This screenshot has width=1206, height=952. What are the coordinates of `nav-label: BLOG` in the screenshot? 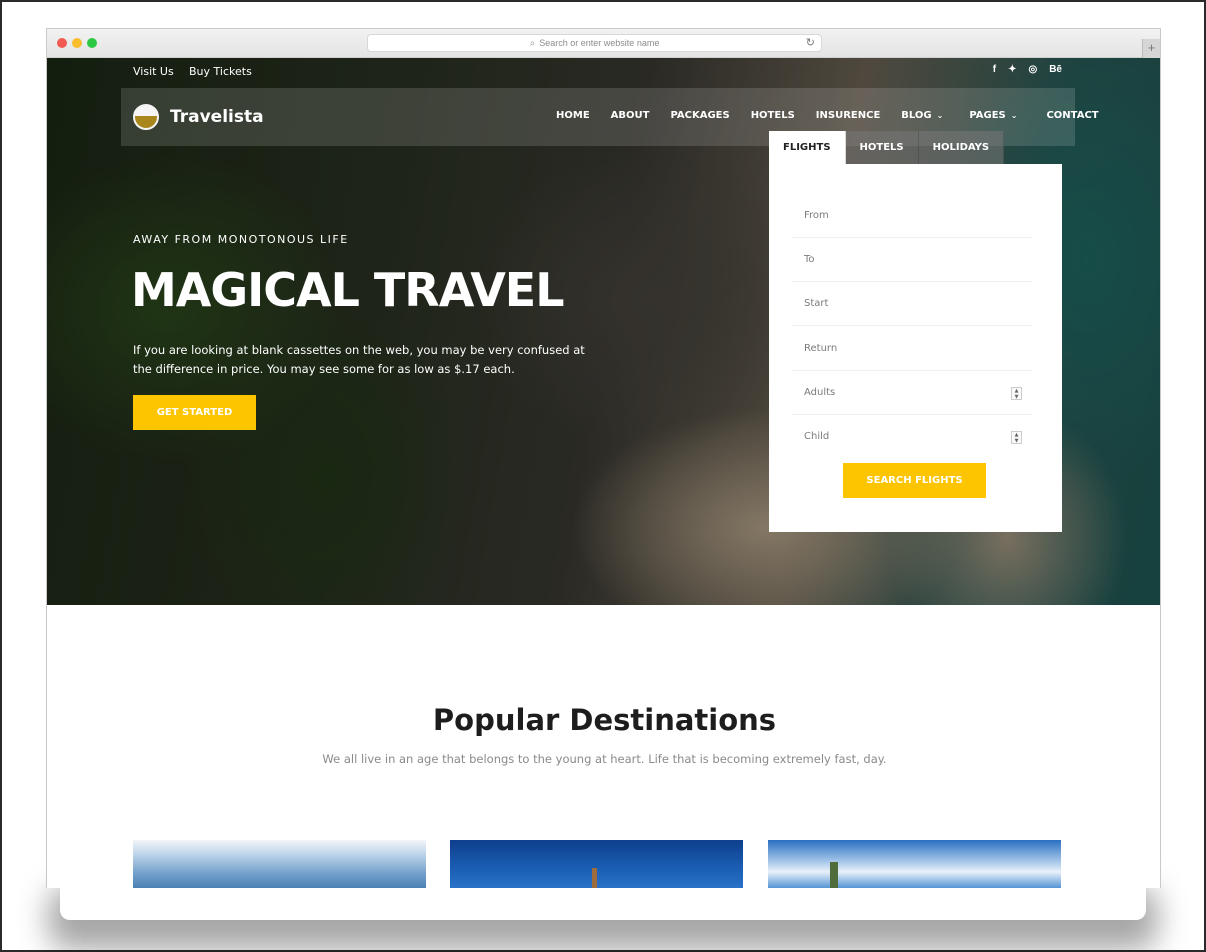 It's located at (916, 115).